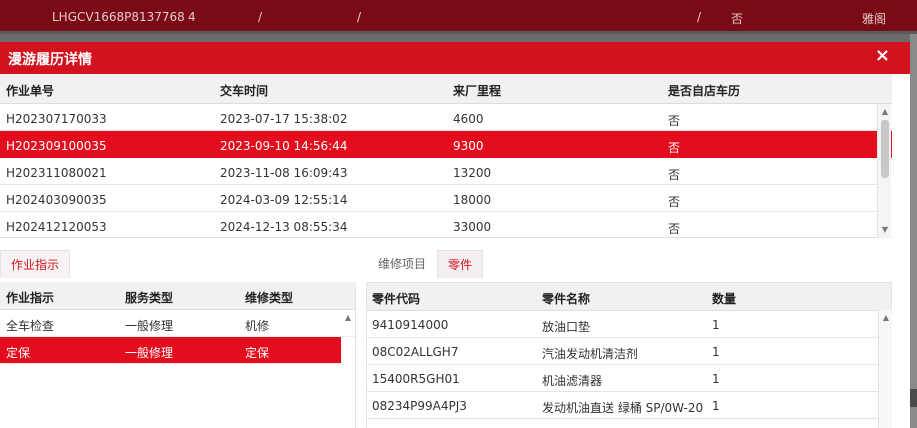 This screenshot has width=917, height=428. Describe the element at coordinates (566, 298) in the screenshot. I see `column-header: 零件名称` at that location.